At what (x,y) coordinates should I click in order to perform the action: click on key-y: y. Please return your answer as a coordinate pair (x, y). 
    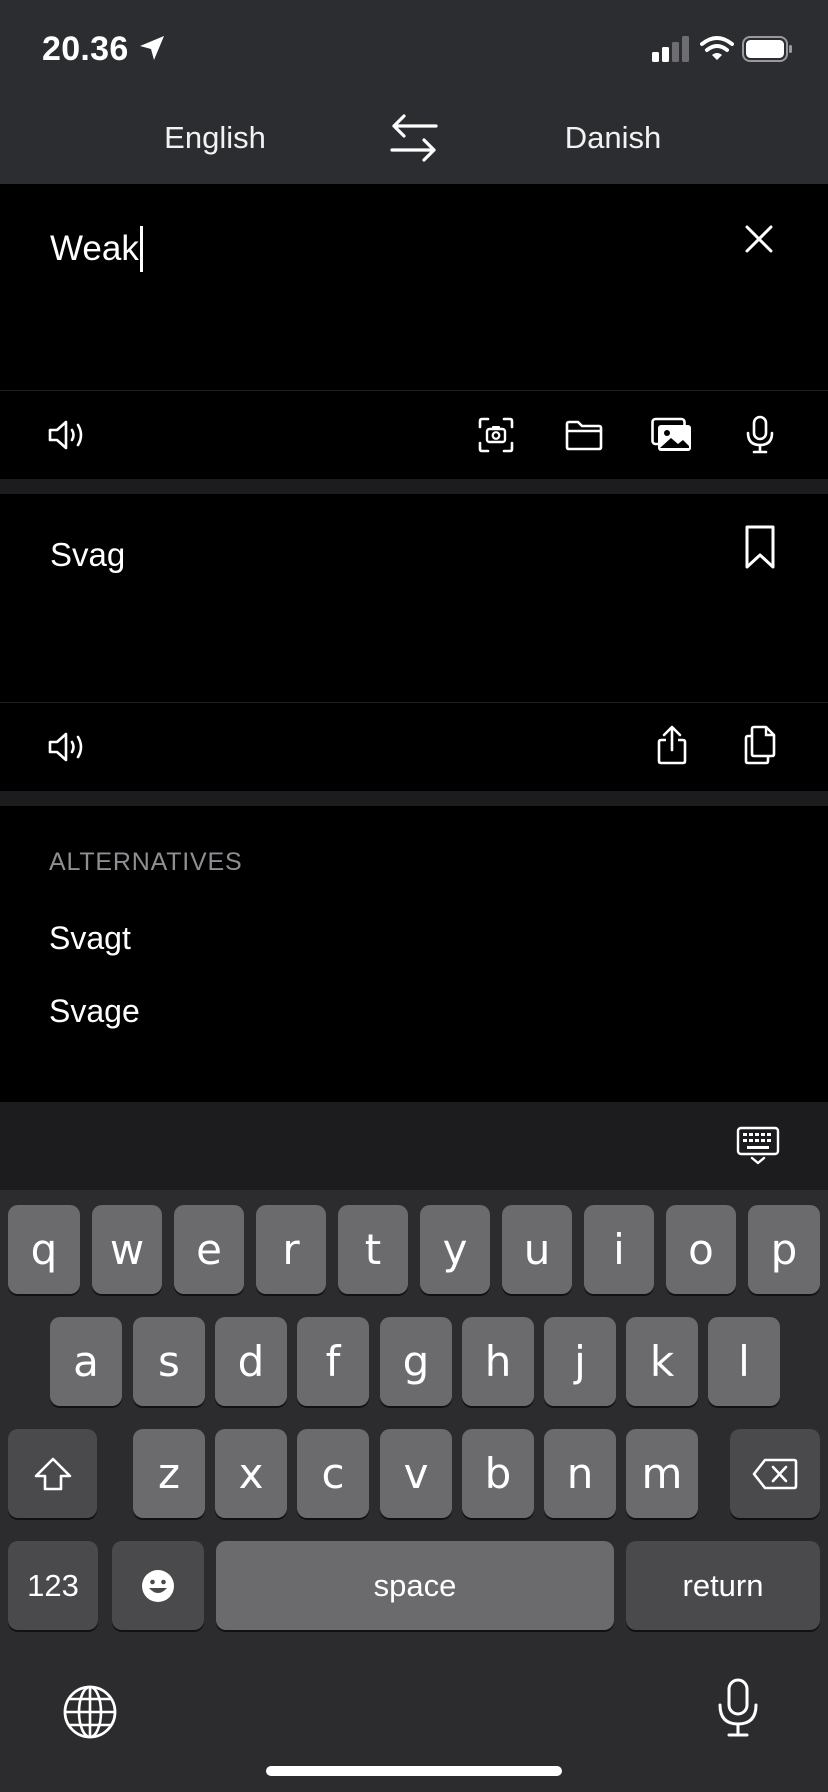
    Looking at the image, I should click on (455, 1249).